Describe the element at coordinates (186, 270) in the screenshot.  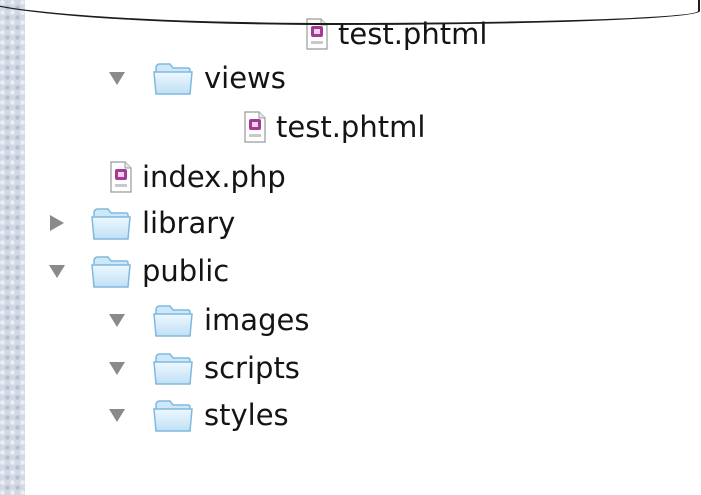
I see `tree-row-label: public` at that location.